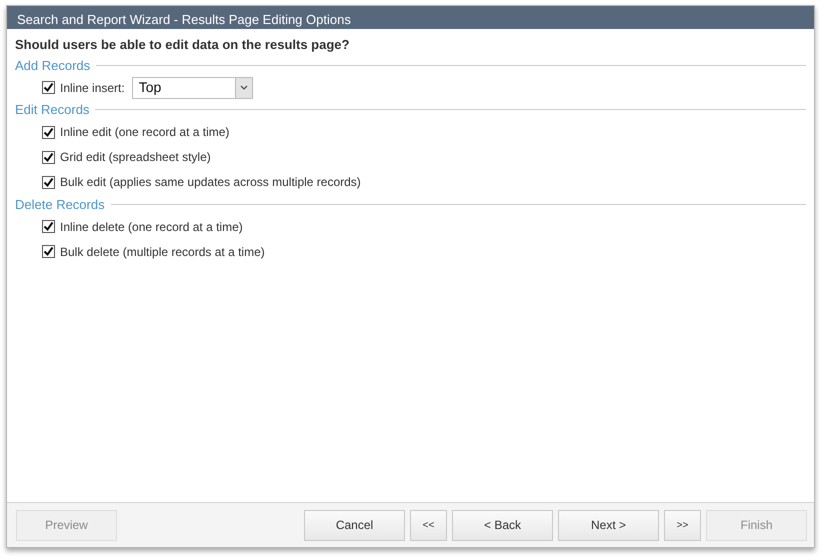  I want to click on dropdown: Top, so click(192, 87).